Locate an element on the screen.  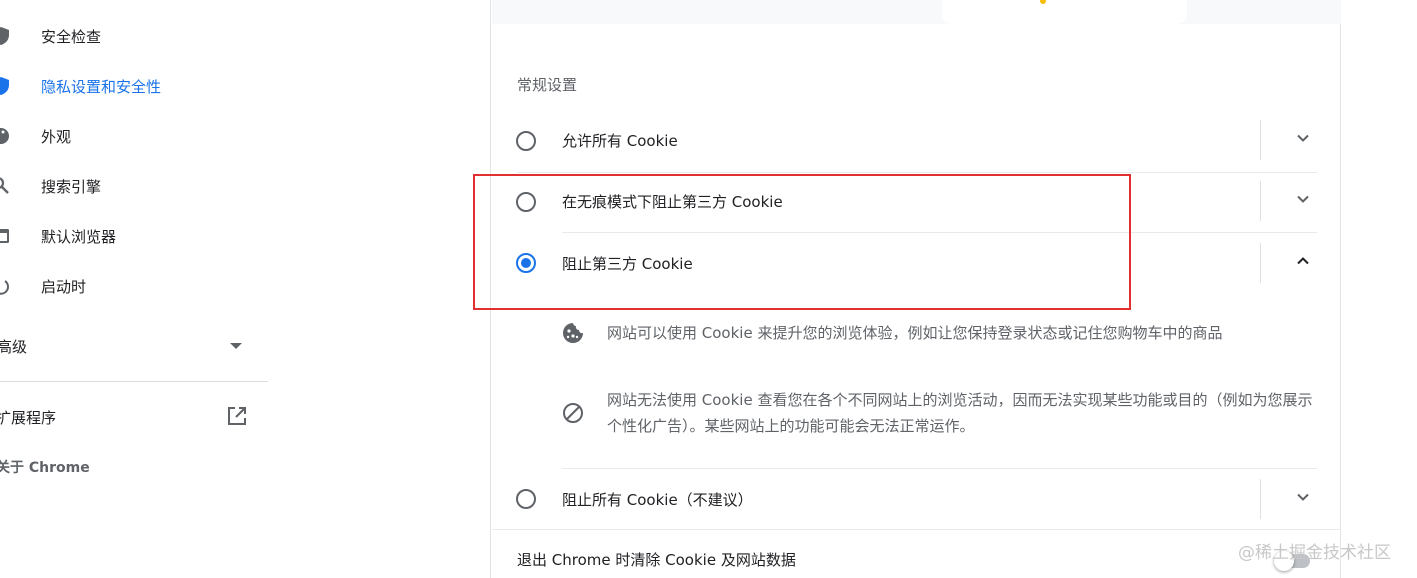
radio-option-block-third-party-incognito: 在无痕模式下阻止第三方 Cookie is located at coordinates (915, 201).